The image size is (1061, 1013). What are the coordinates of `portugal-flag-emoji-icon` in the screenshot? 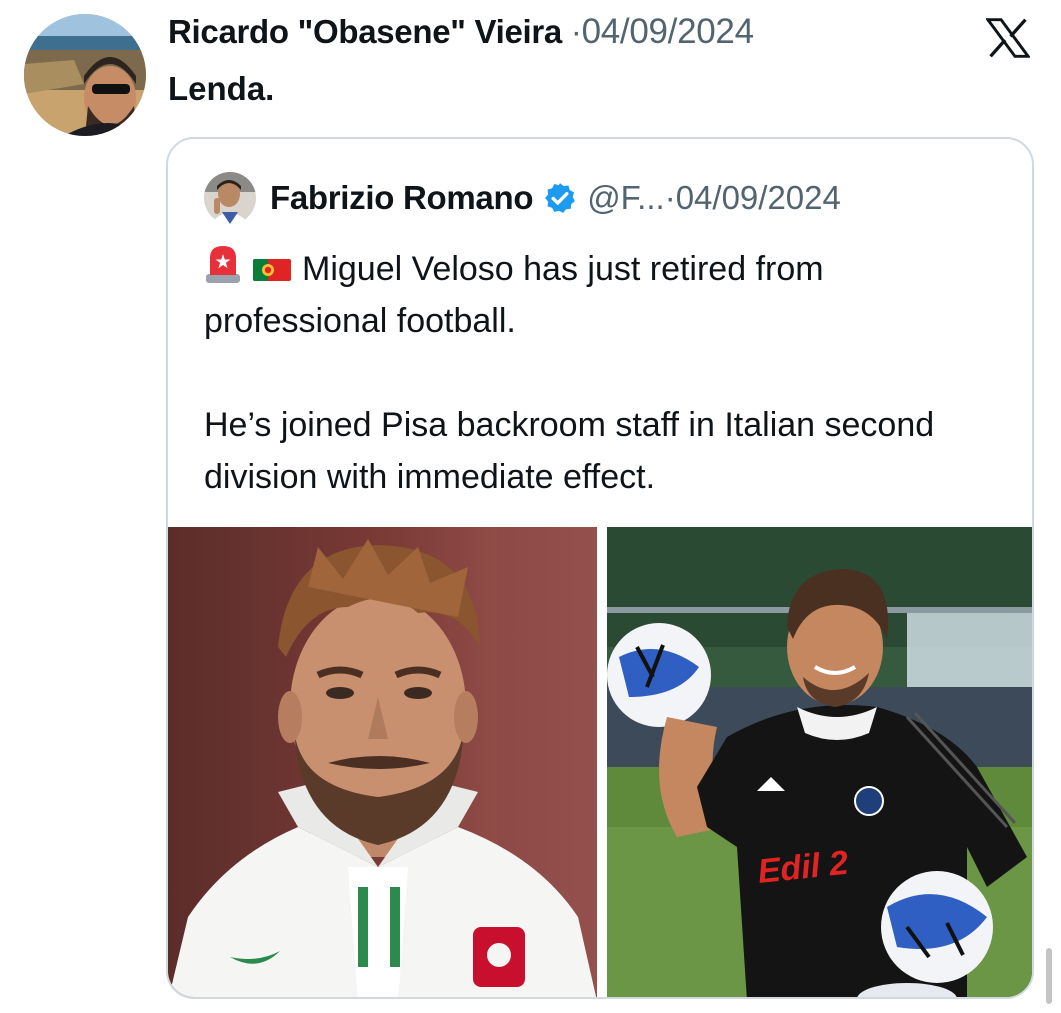 It's located at (272, 270).